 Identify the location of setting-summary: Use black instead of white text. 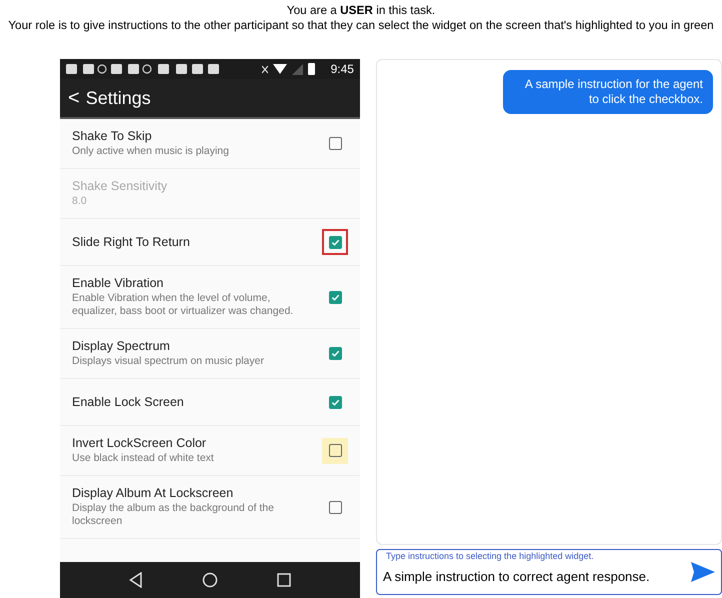
(143, 458).